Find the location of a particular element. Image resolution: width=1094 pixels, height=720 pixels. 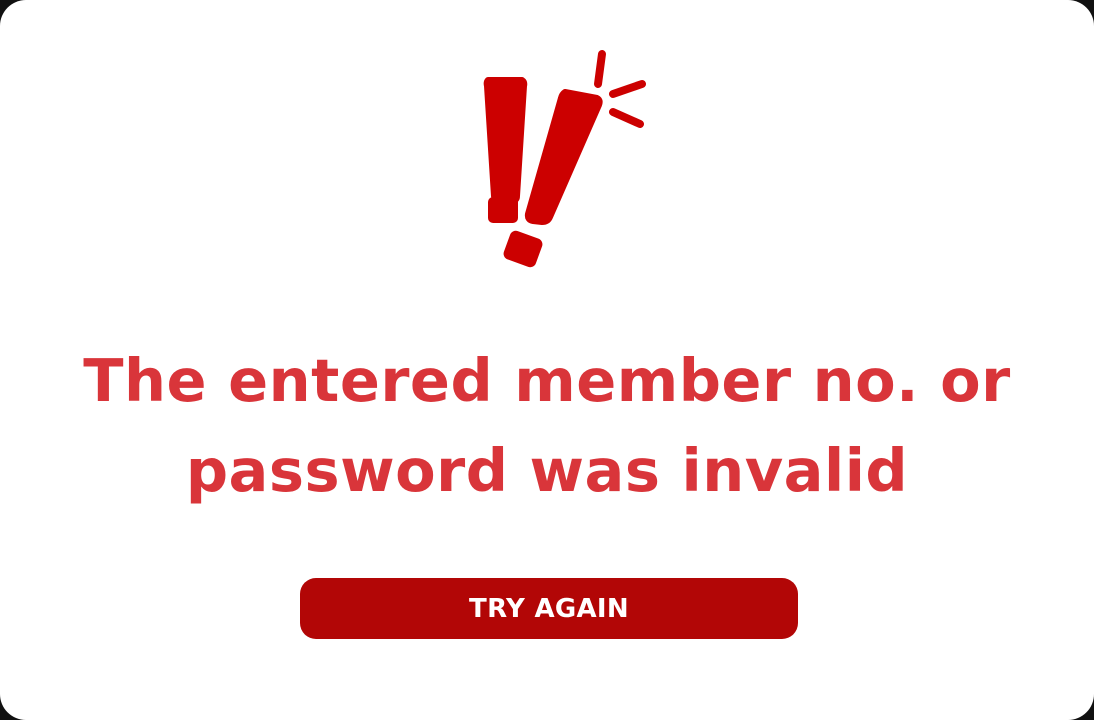

double-exclamation-alert-icon is located at coordinates (565, 160).